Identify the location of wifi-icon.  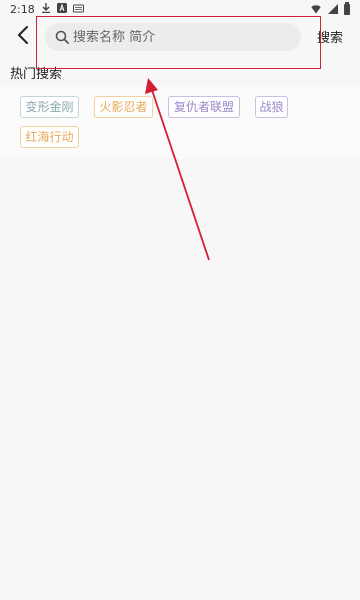
(316, 9).